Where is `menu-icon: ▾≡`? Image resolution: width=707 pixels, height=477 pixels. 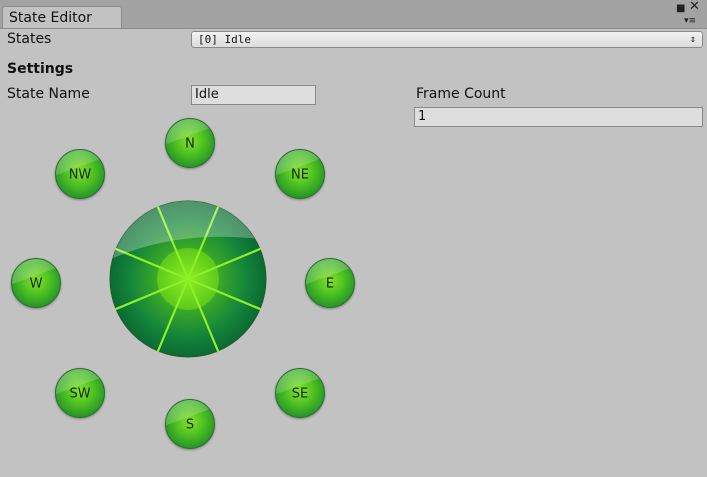
menu-icon: ▾≡ is located at coordinates (690, 21).